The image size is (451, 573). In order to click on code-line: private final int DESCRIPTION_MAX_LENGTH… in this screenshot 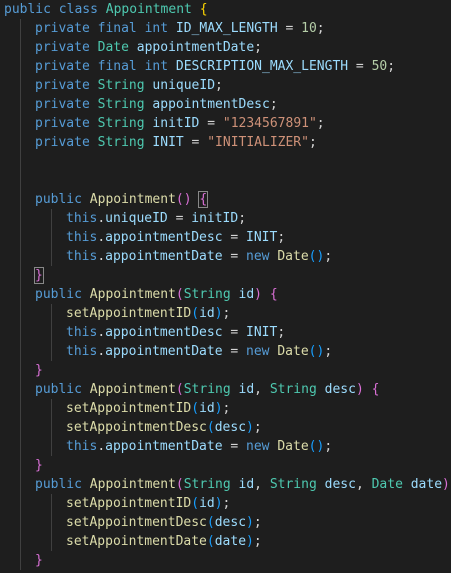, I will do `click(215, 66)`.